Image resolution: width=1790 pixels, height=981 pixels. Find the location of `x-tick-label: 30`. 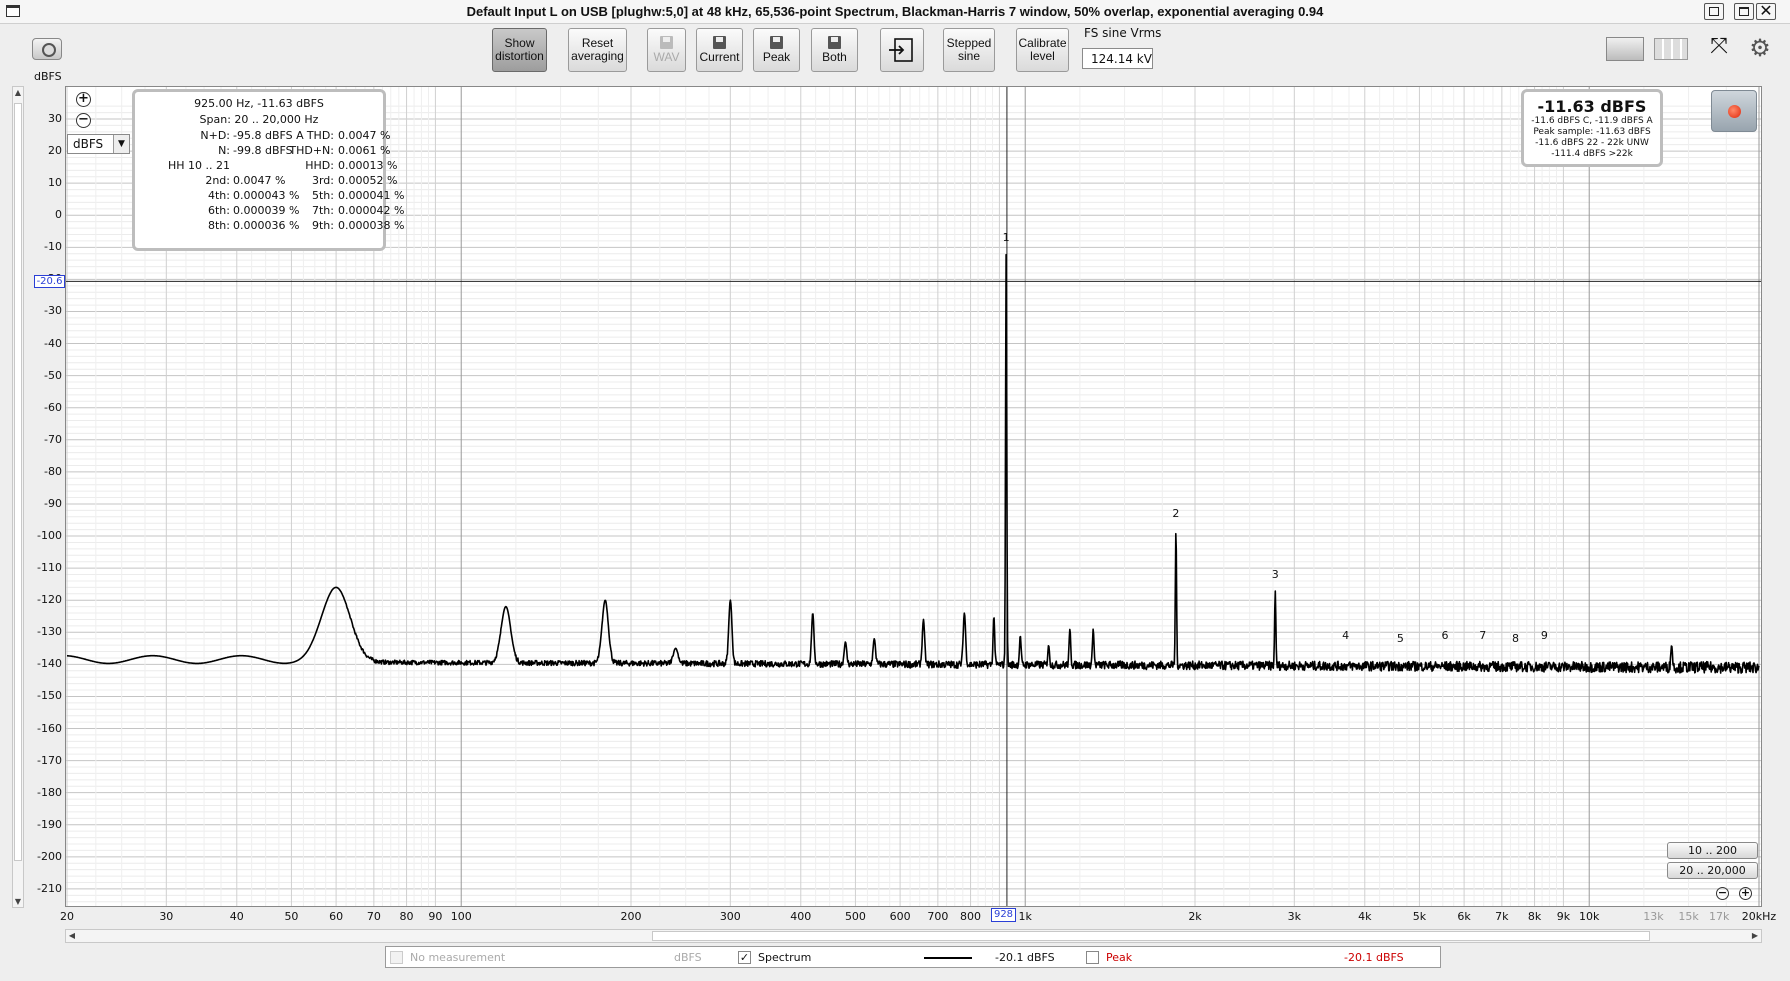

x-tick-label: 30 is located at coordinates (166, 916).